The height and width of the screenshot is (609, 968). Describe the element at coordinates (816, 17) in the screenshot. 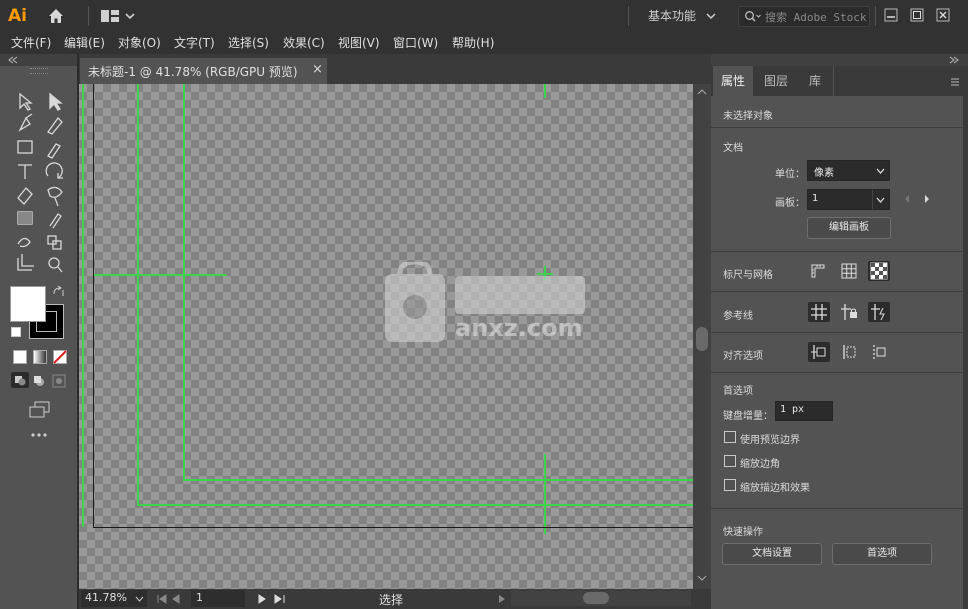

I see `search-placeholder: 搜索 Adobe Stock` at that location.